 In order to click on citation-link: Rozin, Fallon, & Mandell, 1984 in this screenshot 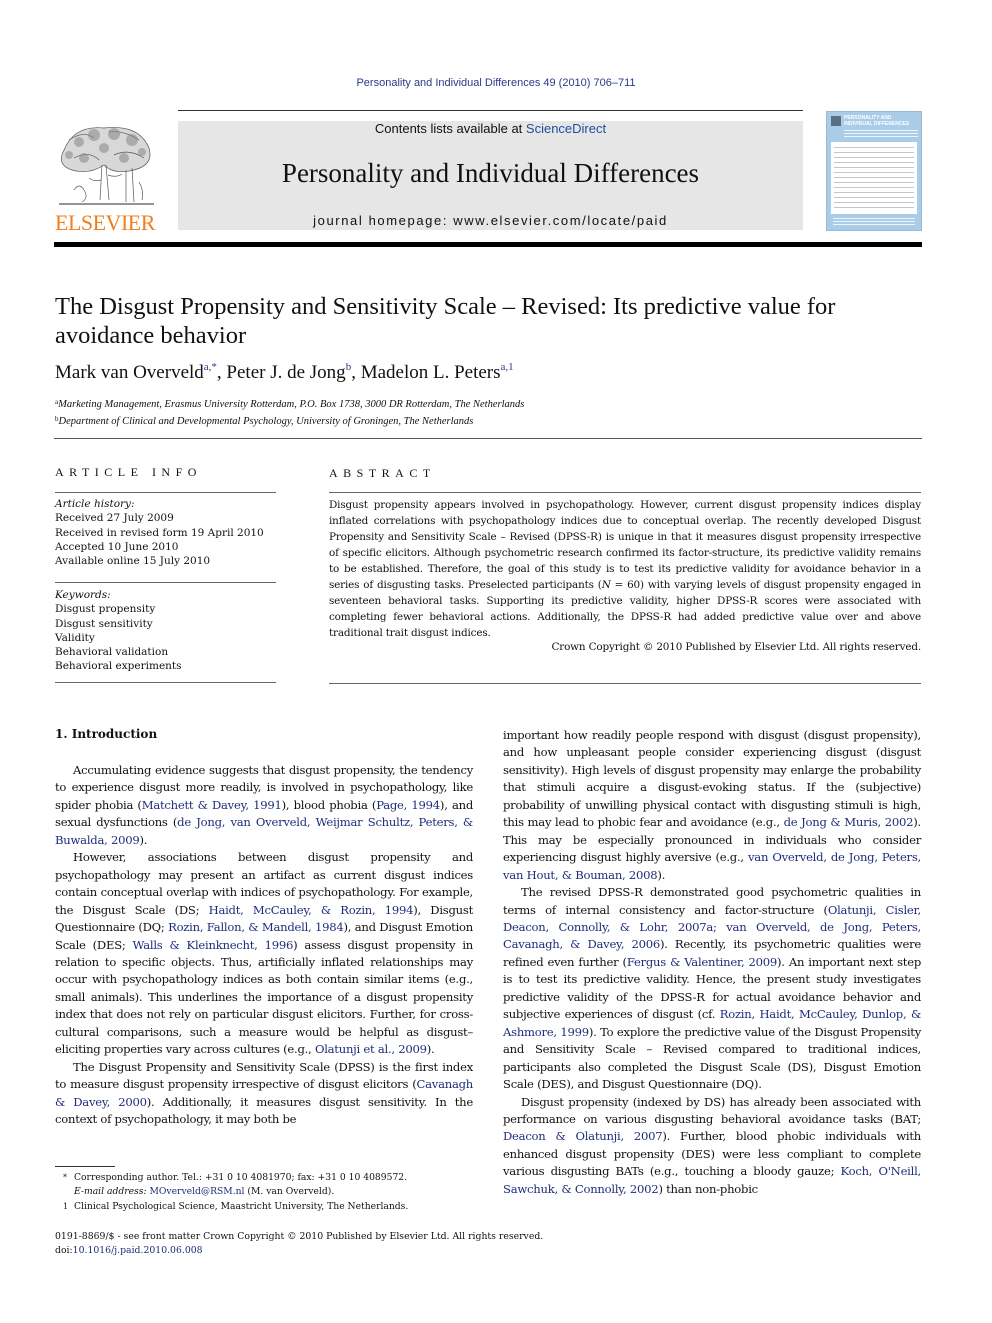, I will do `click(256, 927)`.